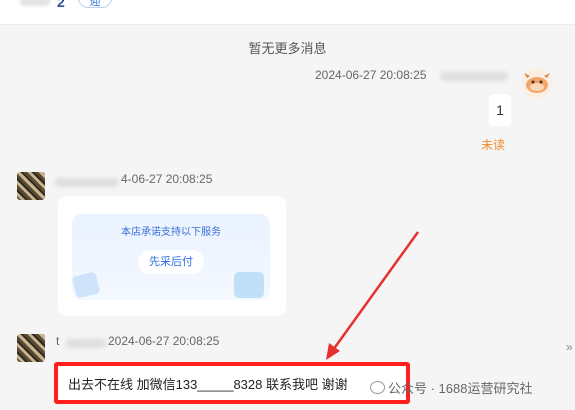 The width and height of the screenshot is (575, 410). I want to click on wechat-icon, so click(377, 387).